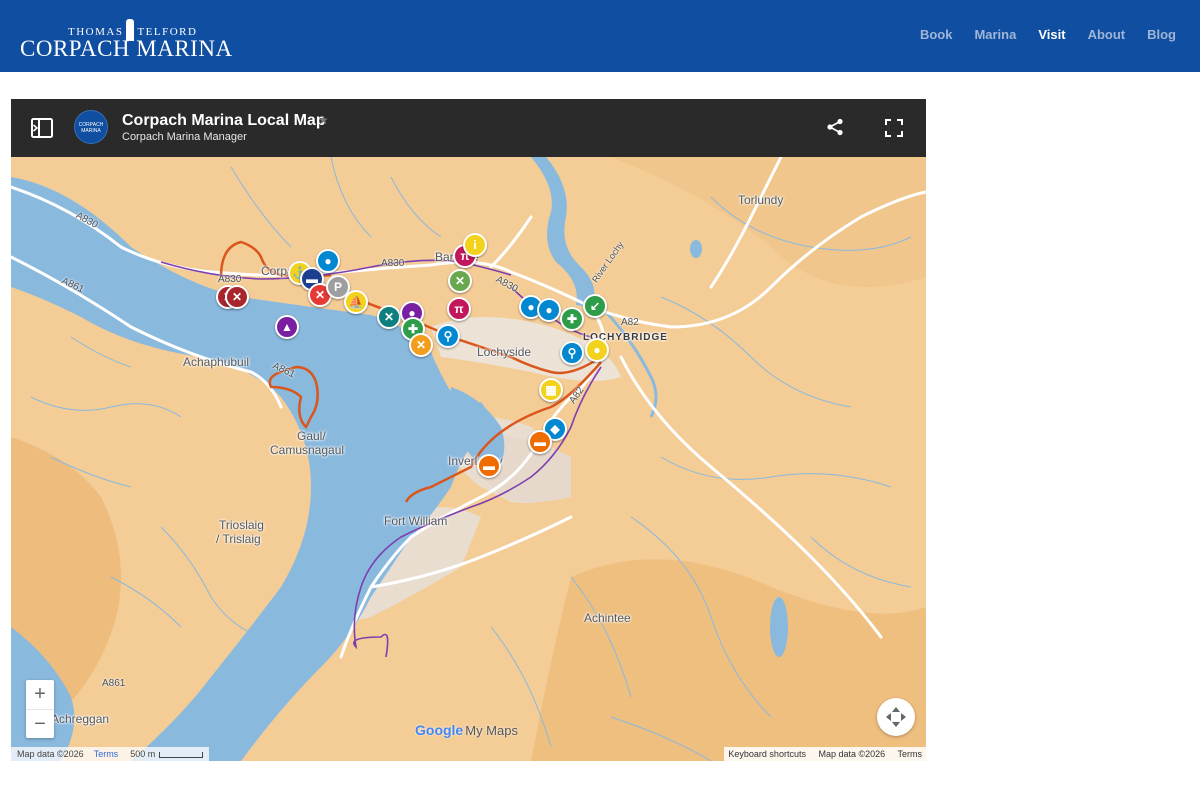 This screenshot has width=1200, height=786. What do you see at coordinates (224, 120) in the screenshot?
I see `map-title: Corpach Marina Local Map` at bounding box center [224, 120].